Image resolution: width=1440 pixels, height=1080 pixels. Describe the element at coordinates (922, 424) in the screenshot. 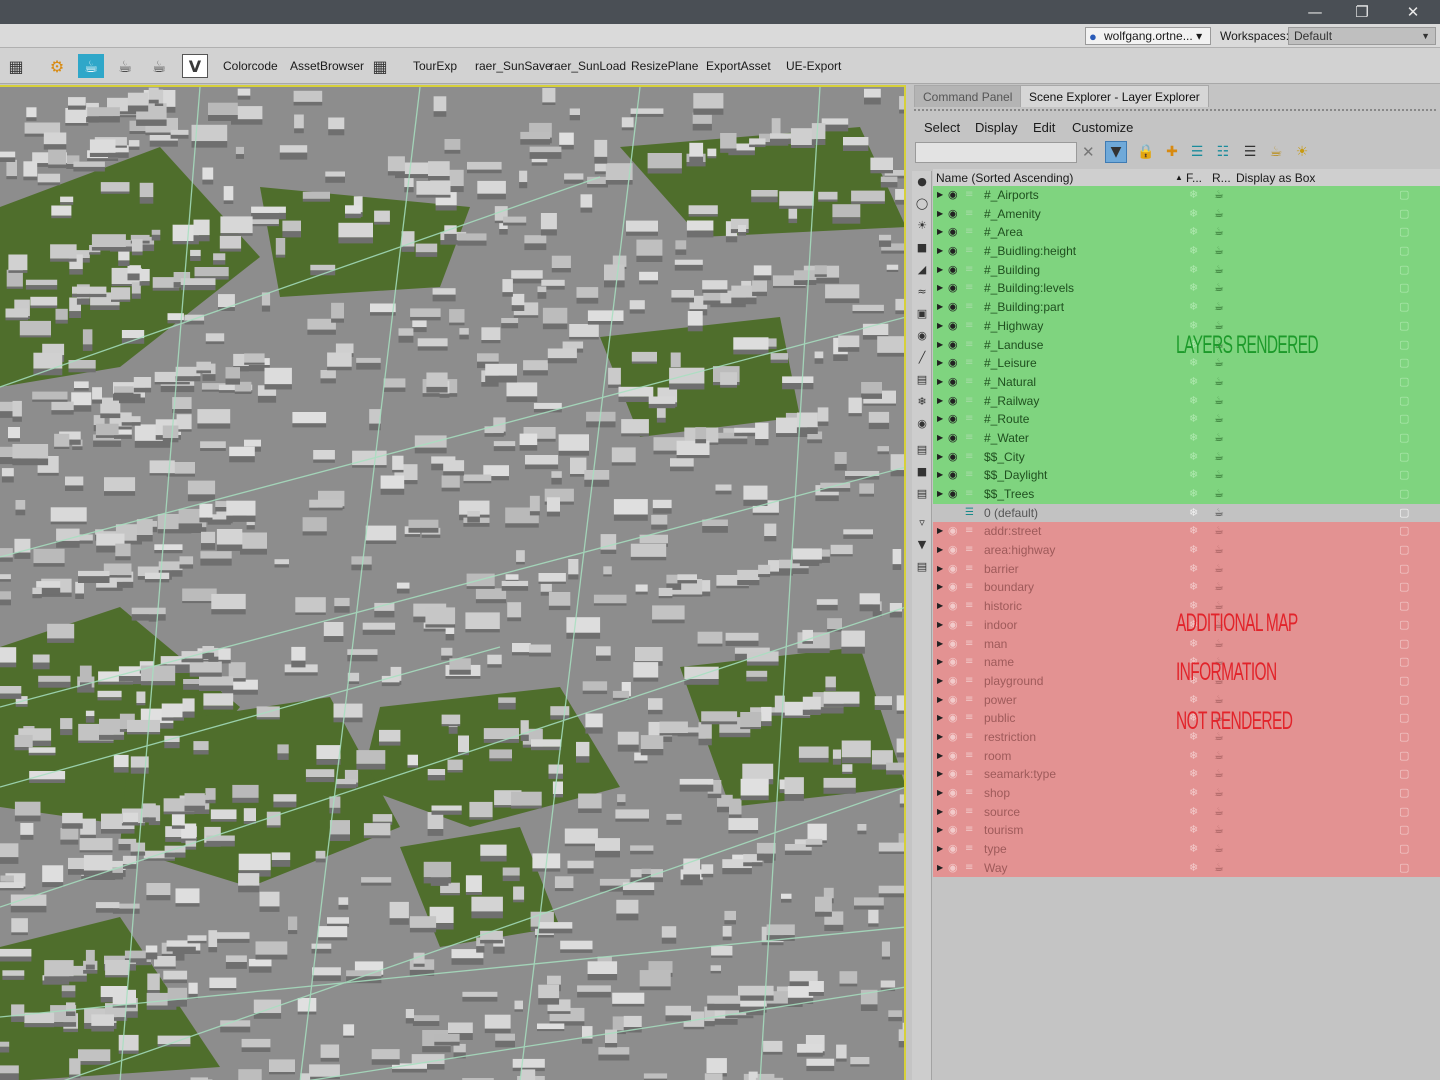

I see `visibility-filter-icon: ◉` at that location.